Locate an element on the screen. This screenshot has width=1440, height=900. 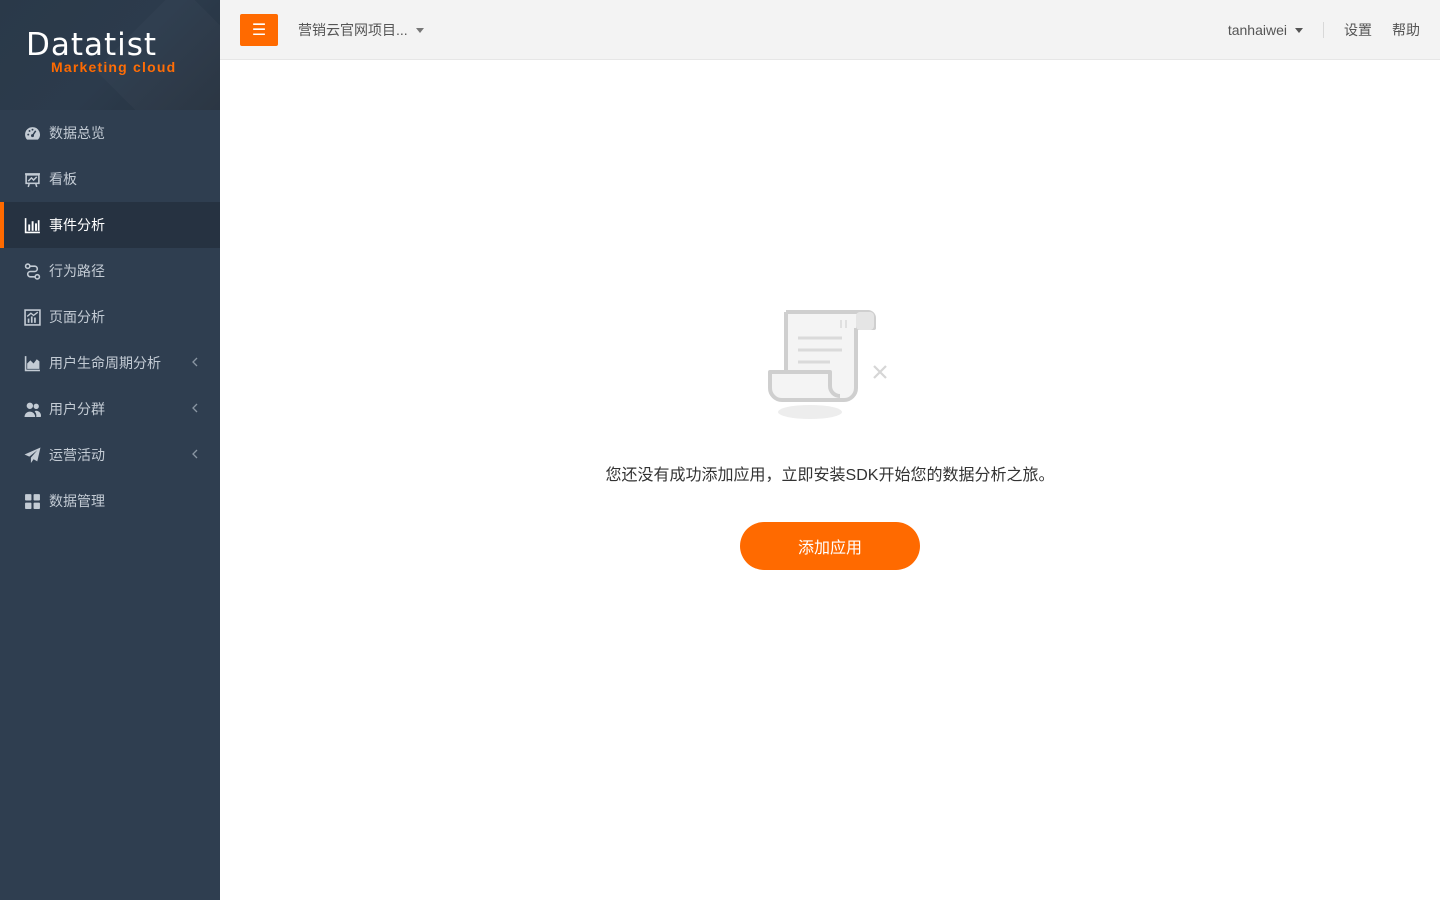
sidebar-item-label: 页面分析 is located at coordinates (77, 317).